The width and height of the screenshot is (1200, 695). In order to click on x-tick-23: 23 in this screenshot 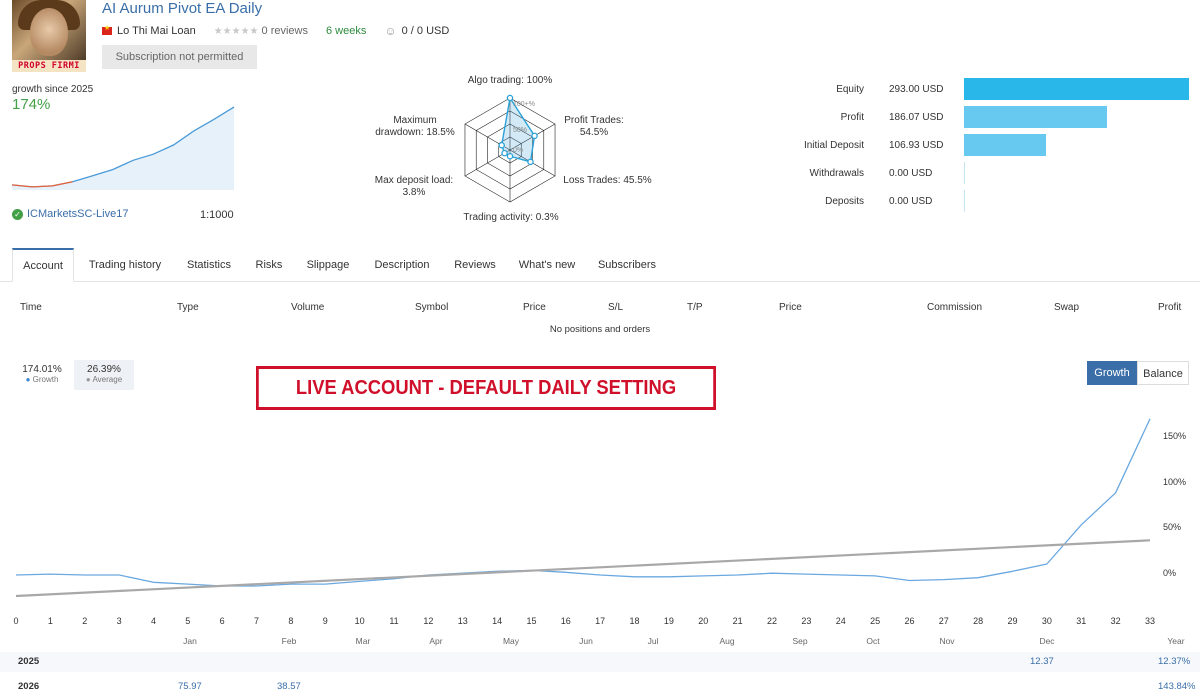, I will do `click(806, 621)`.